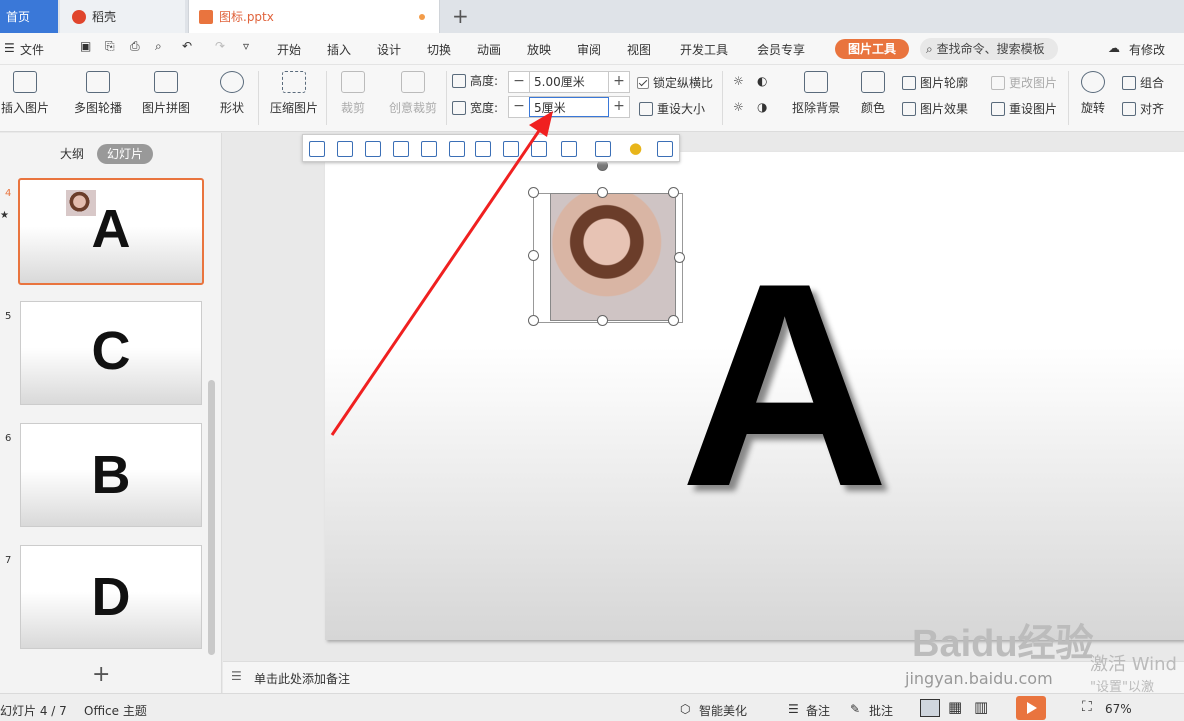 The width and height of the screenshot is (1184, 721). Describe the element at coordinates (1024, 82) in the screenshot. I see `change-picture-button: 更改图片` at that location.